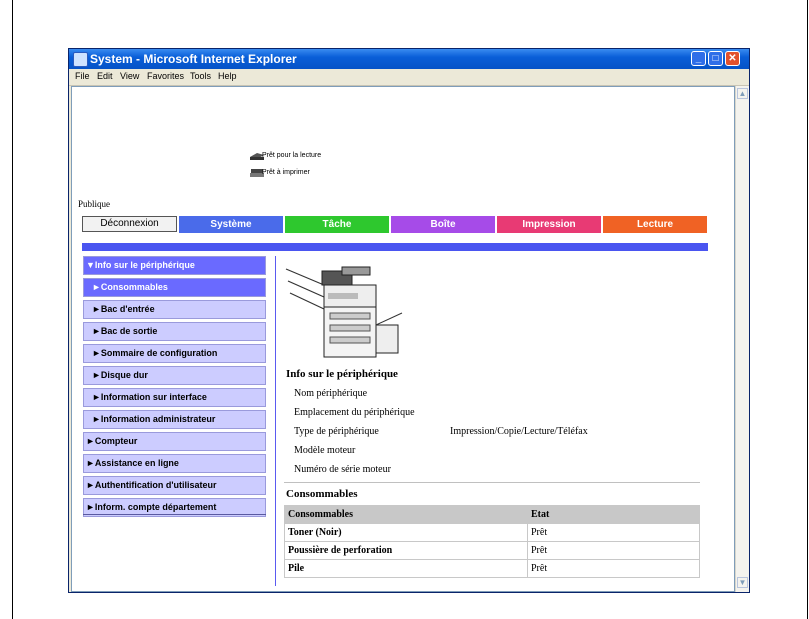 Image resolution: width=809 pixels, height=619 pixels. I want to click on device-info-label: Emplacement du périphérique, so click(354, 412).